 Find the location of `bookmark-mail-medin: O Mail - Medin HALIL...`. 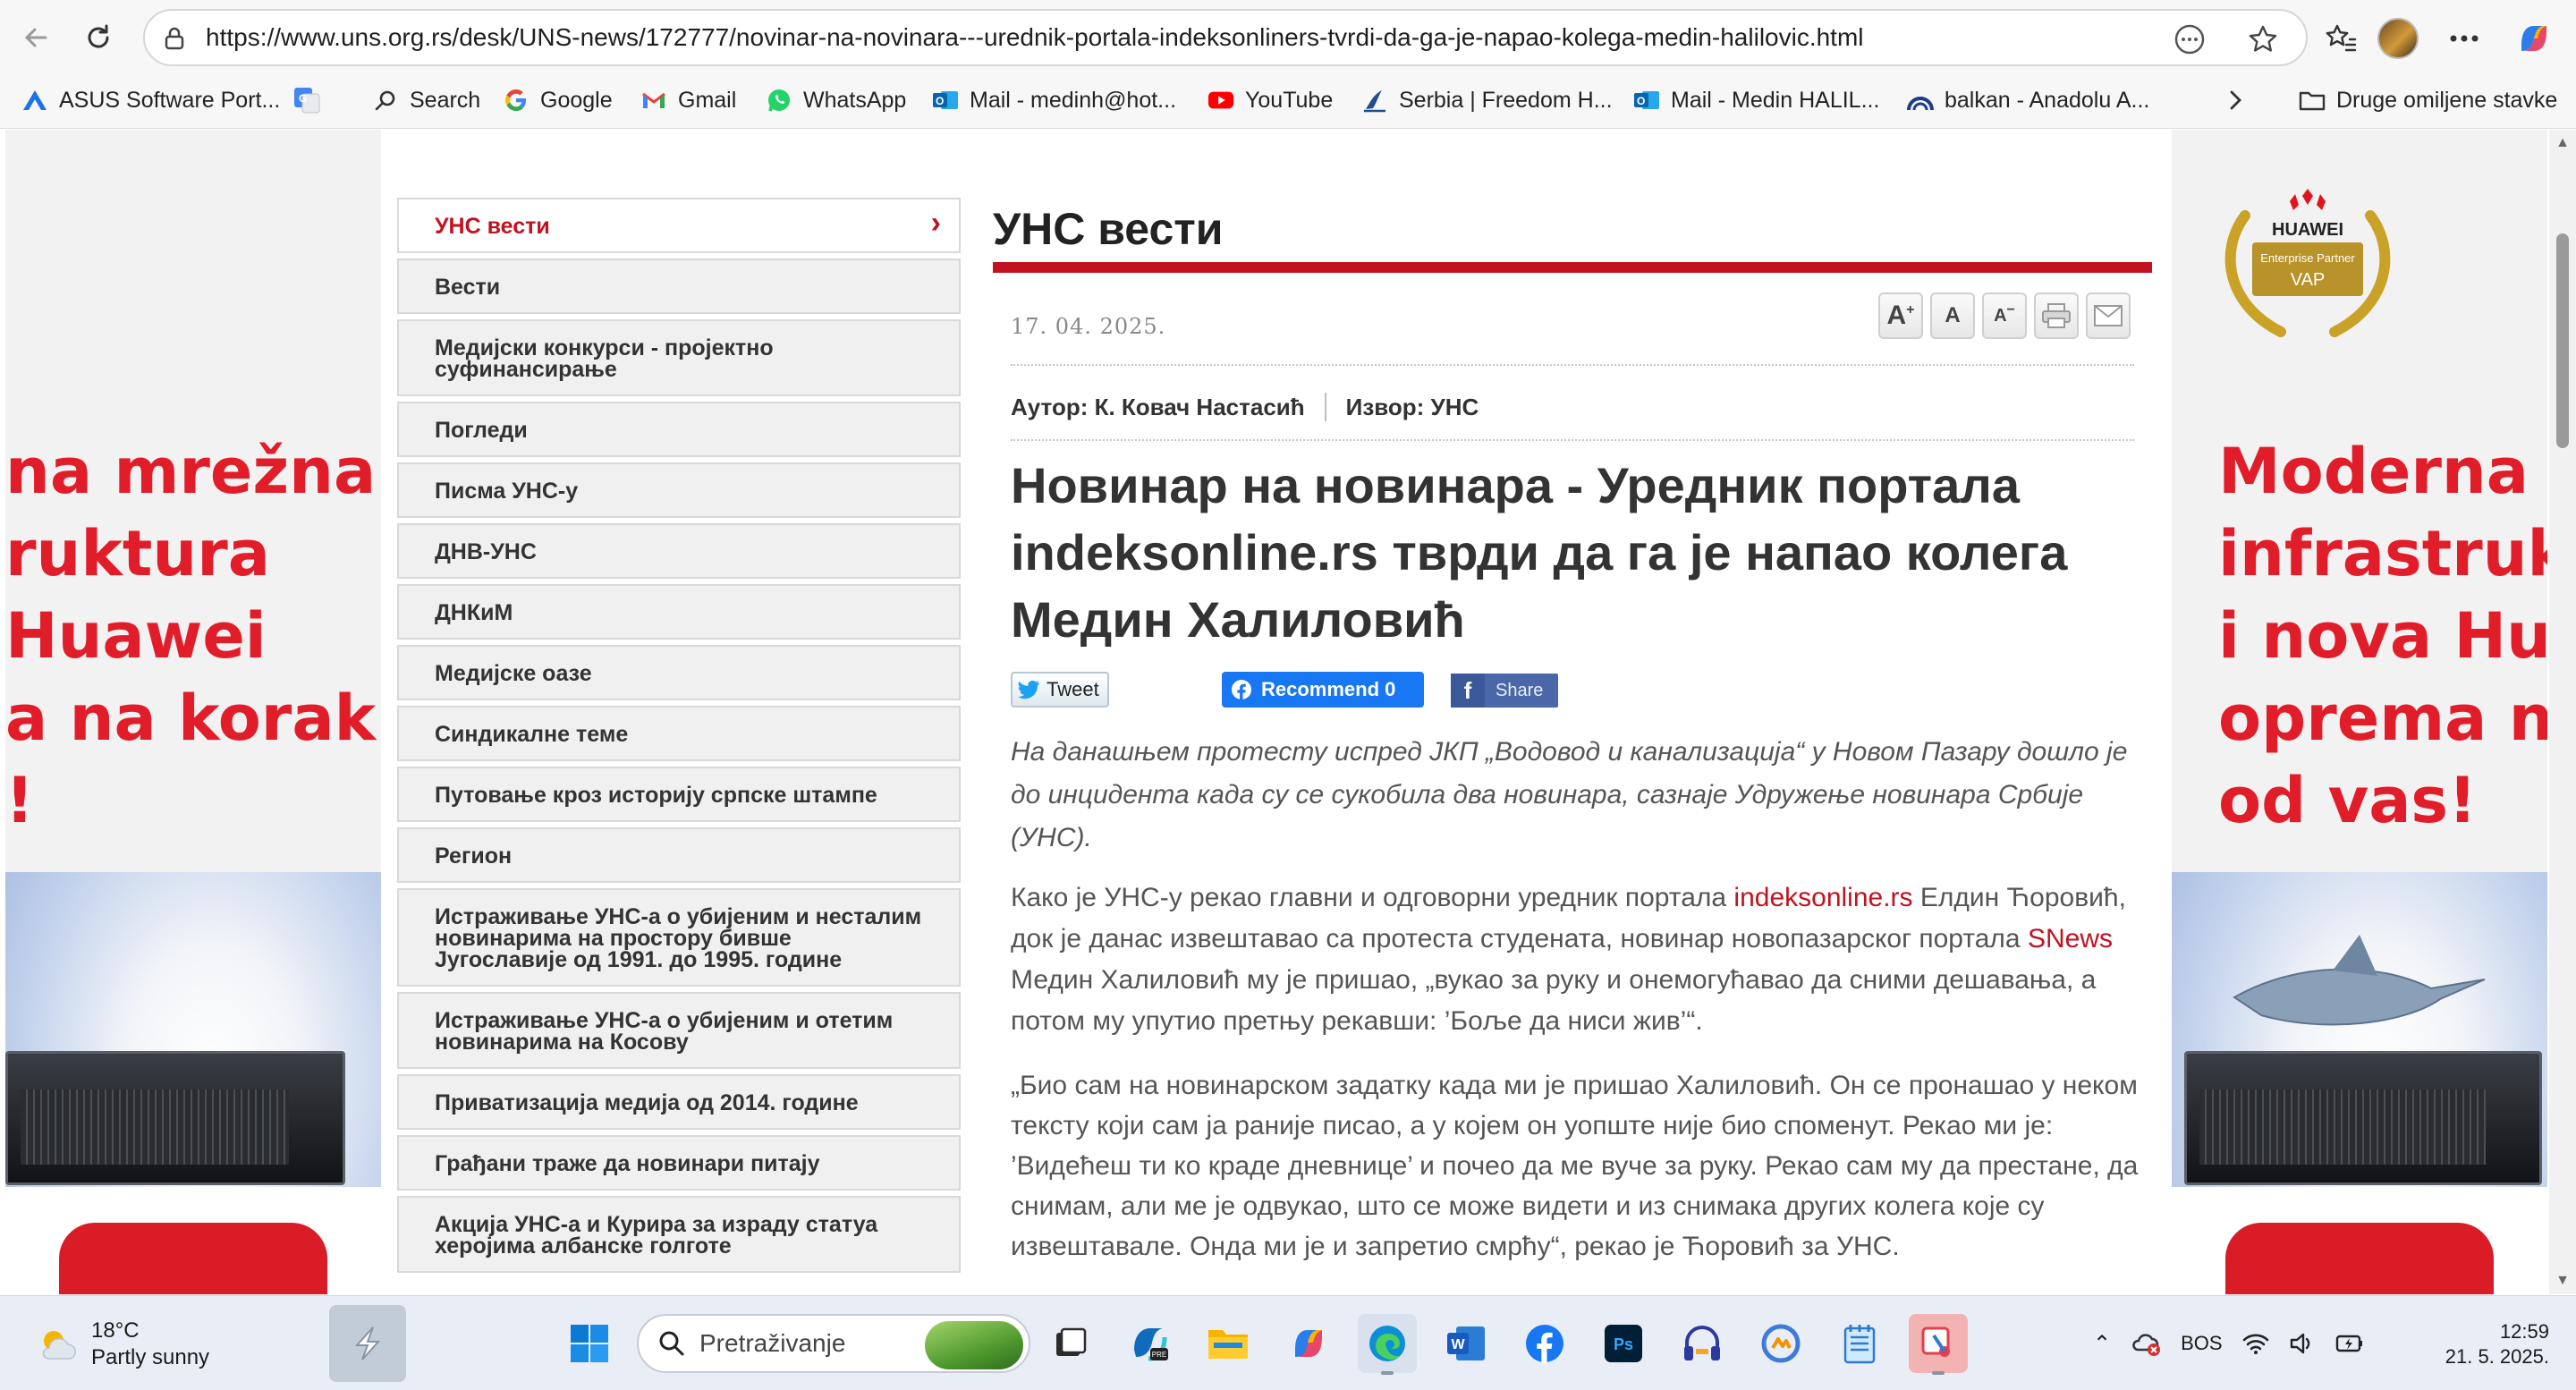

bookmark-mail-medin: O Mail - Medin HALIL... is located at coordinates (1756, 100).